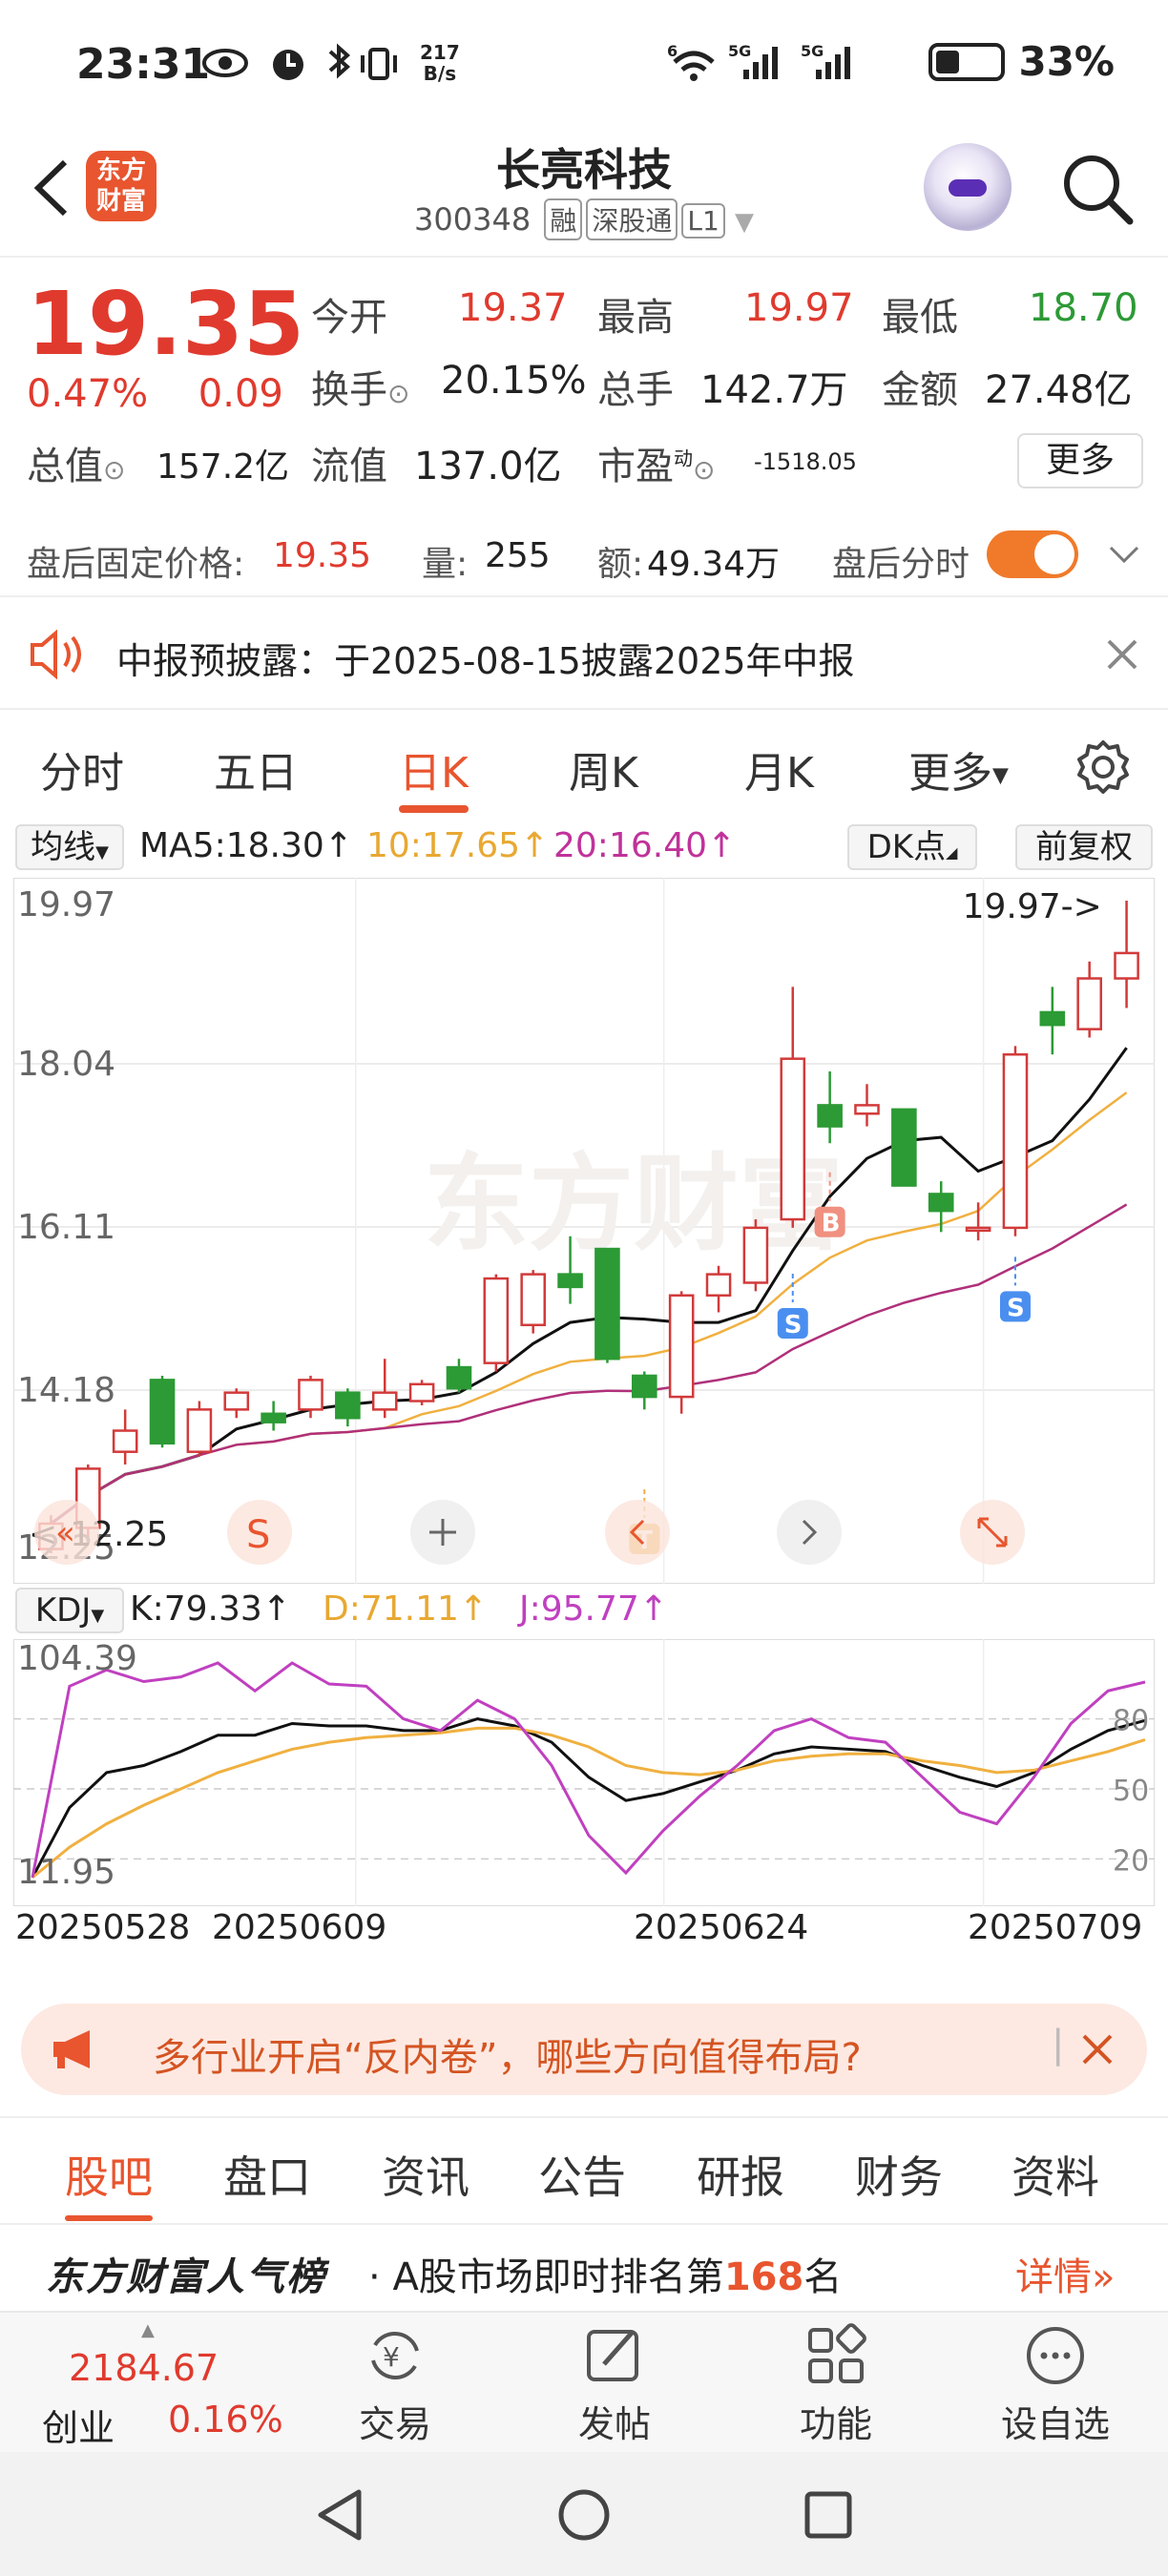 The height and width of the screenshot is (2576, 1168). Describe the element at coordinates (714, 564) in the screenshot. I see `after-hours-amt: 49.34万` at that location.